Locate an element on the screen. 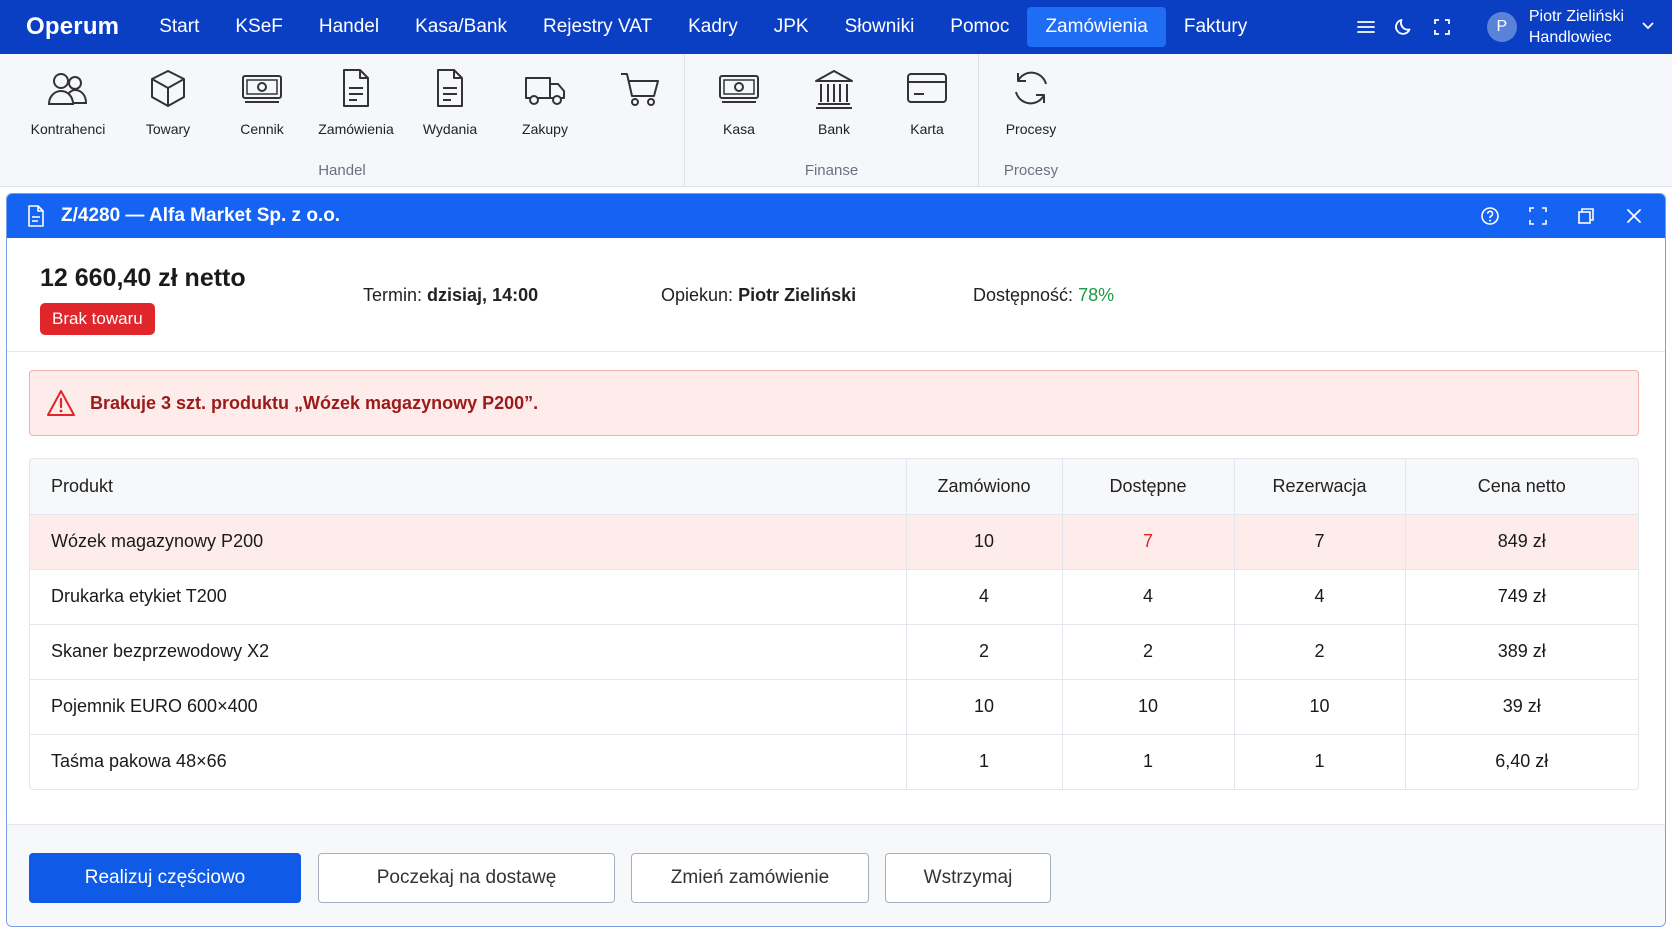 This screenshot has height=941, width=1672. dialog-title-bar: Z/4280 — Alfa Market Sp. z o.o. is located at coordinates (836, 216).